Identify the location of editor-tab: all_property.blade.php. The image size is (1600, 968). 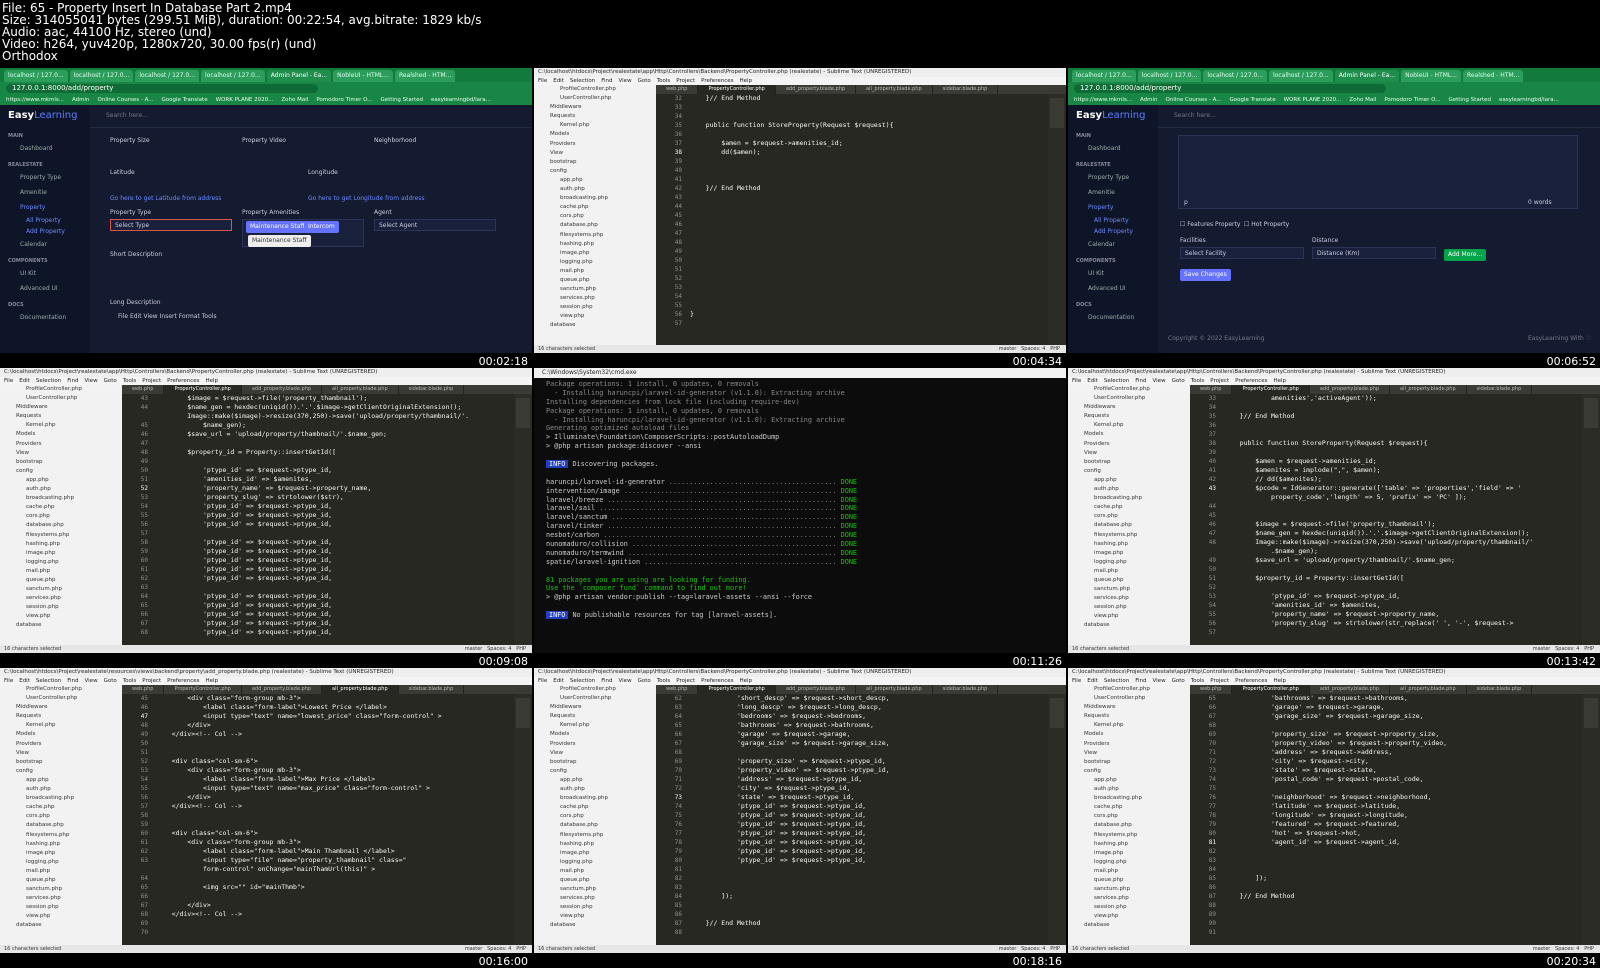
(1428, 389).